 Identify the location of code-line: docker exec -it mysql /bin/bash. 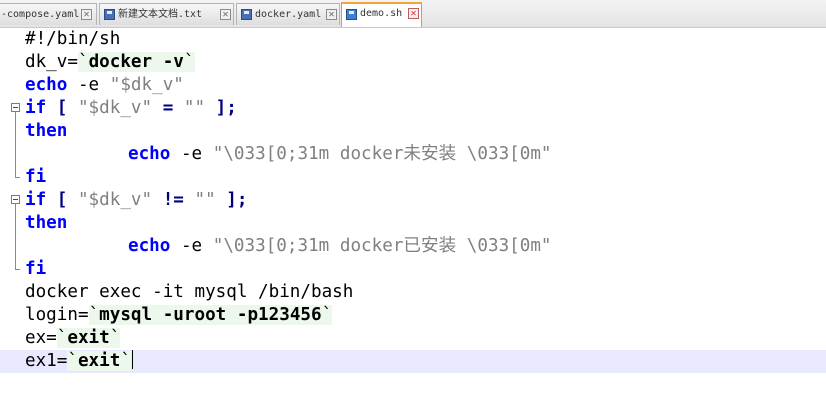
(413, 292).